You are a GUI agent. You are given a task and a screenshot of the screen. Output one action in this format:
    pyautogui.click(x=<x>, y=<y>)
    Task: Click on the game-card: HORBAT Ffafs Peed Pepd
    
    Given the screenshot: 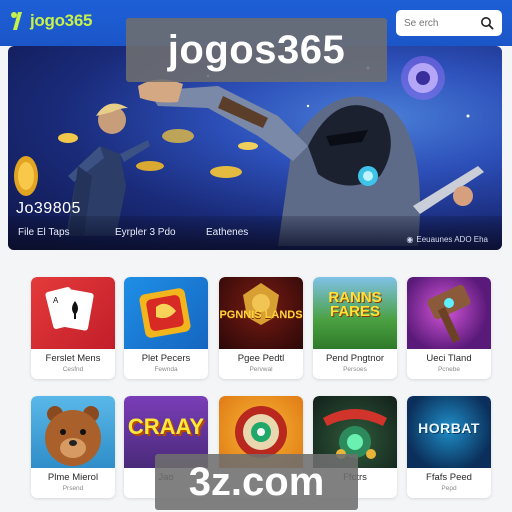 What is the action you would take?
    pyautogui.click(x=449, y=447)
    